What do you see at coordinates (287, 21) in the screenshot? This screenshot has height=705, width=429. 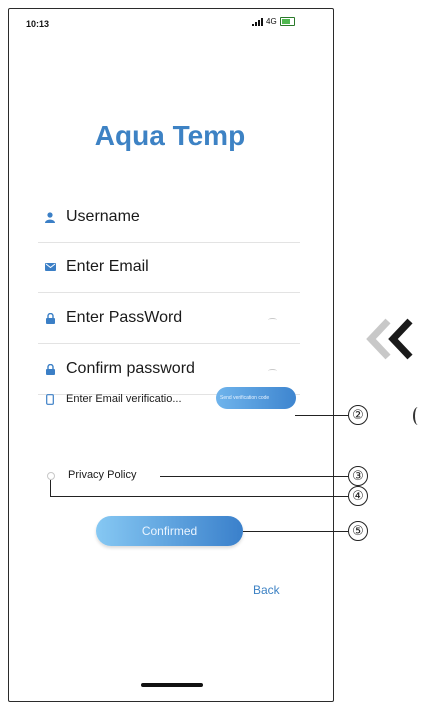 I see `battery-icon` at bounding box center [287, 21].